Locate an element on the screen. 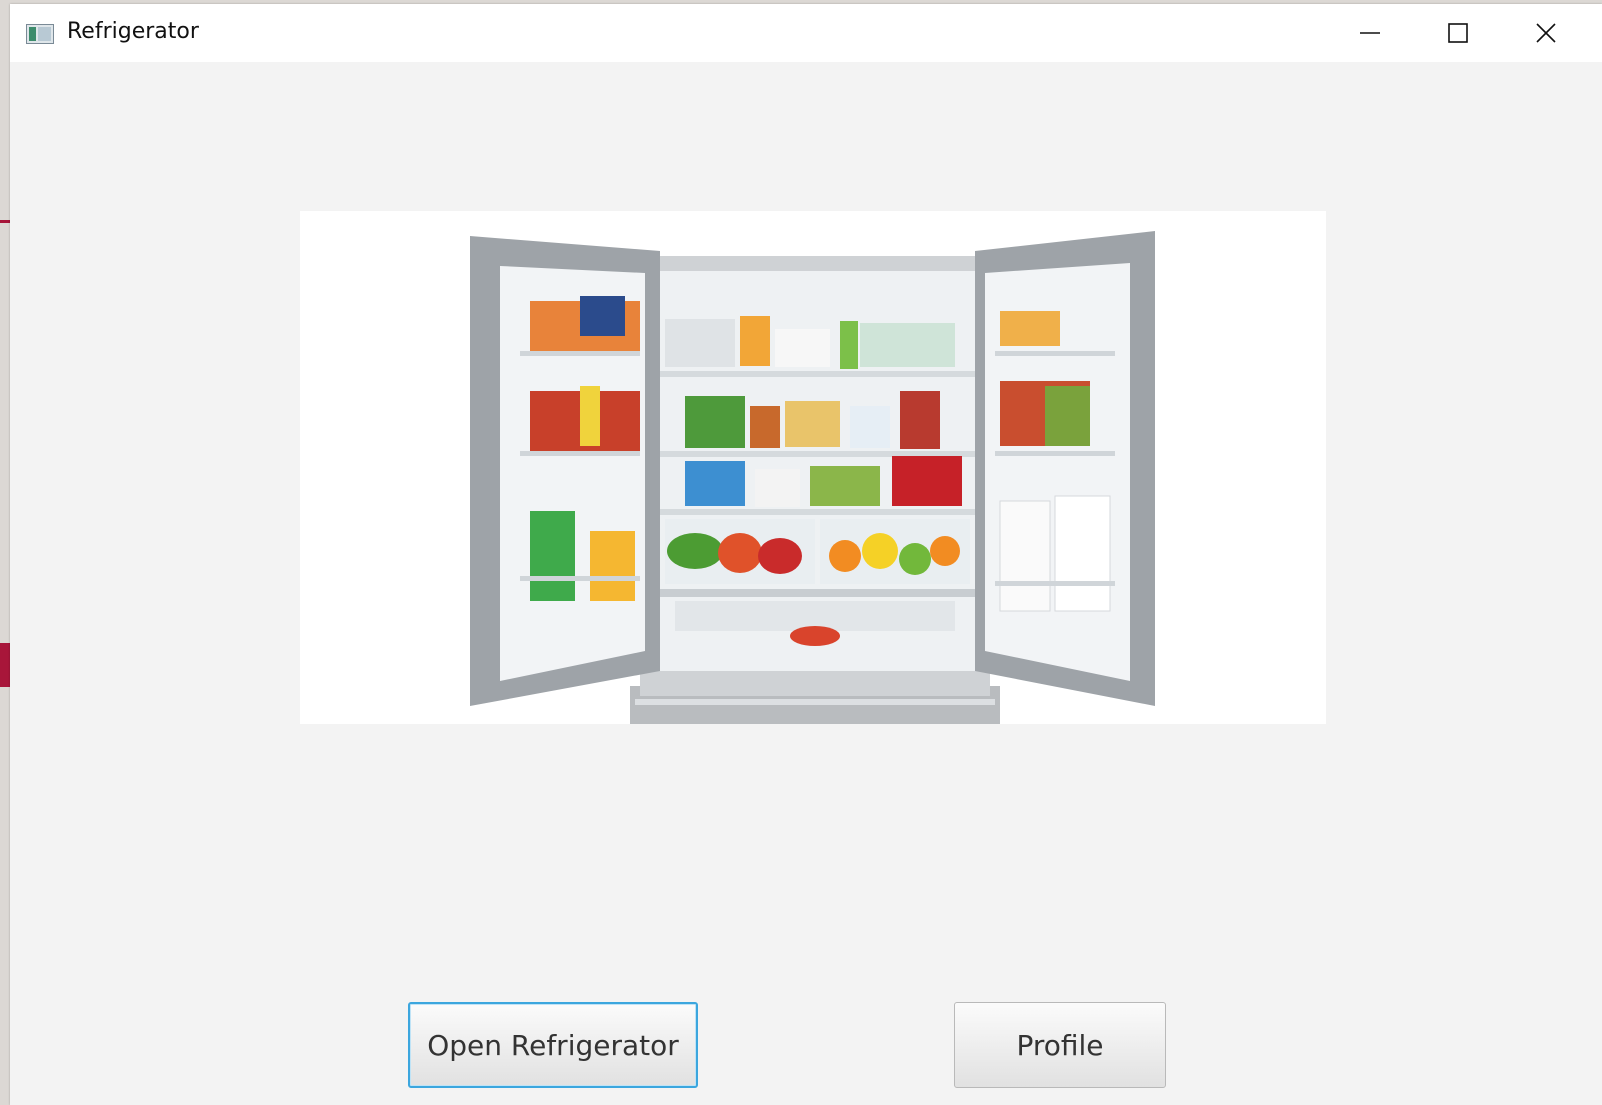  window-title: Refrigerator is located at coordinates (133, 31).